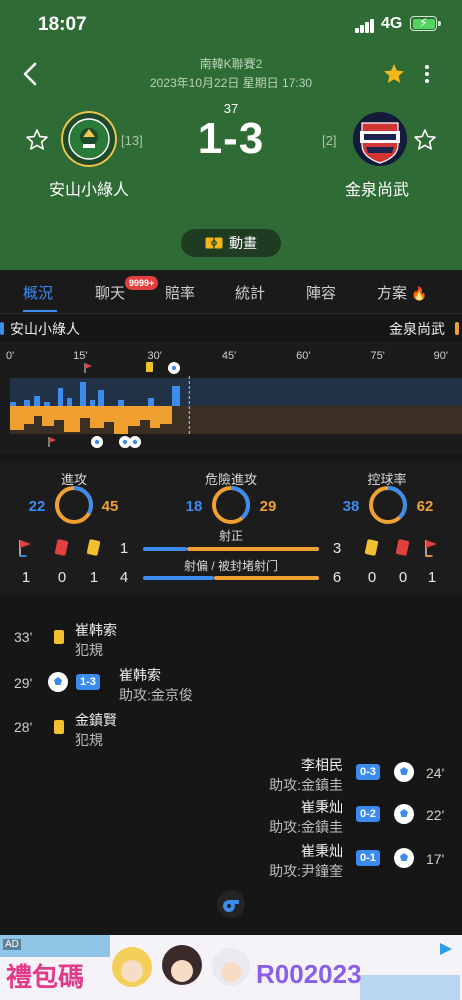 This screenshot has height=1000, width=462. Describe the element at coordinates (306, 871) in the screenshot. I see `event-detail: 助攻:尹鐘奎` at that location.